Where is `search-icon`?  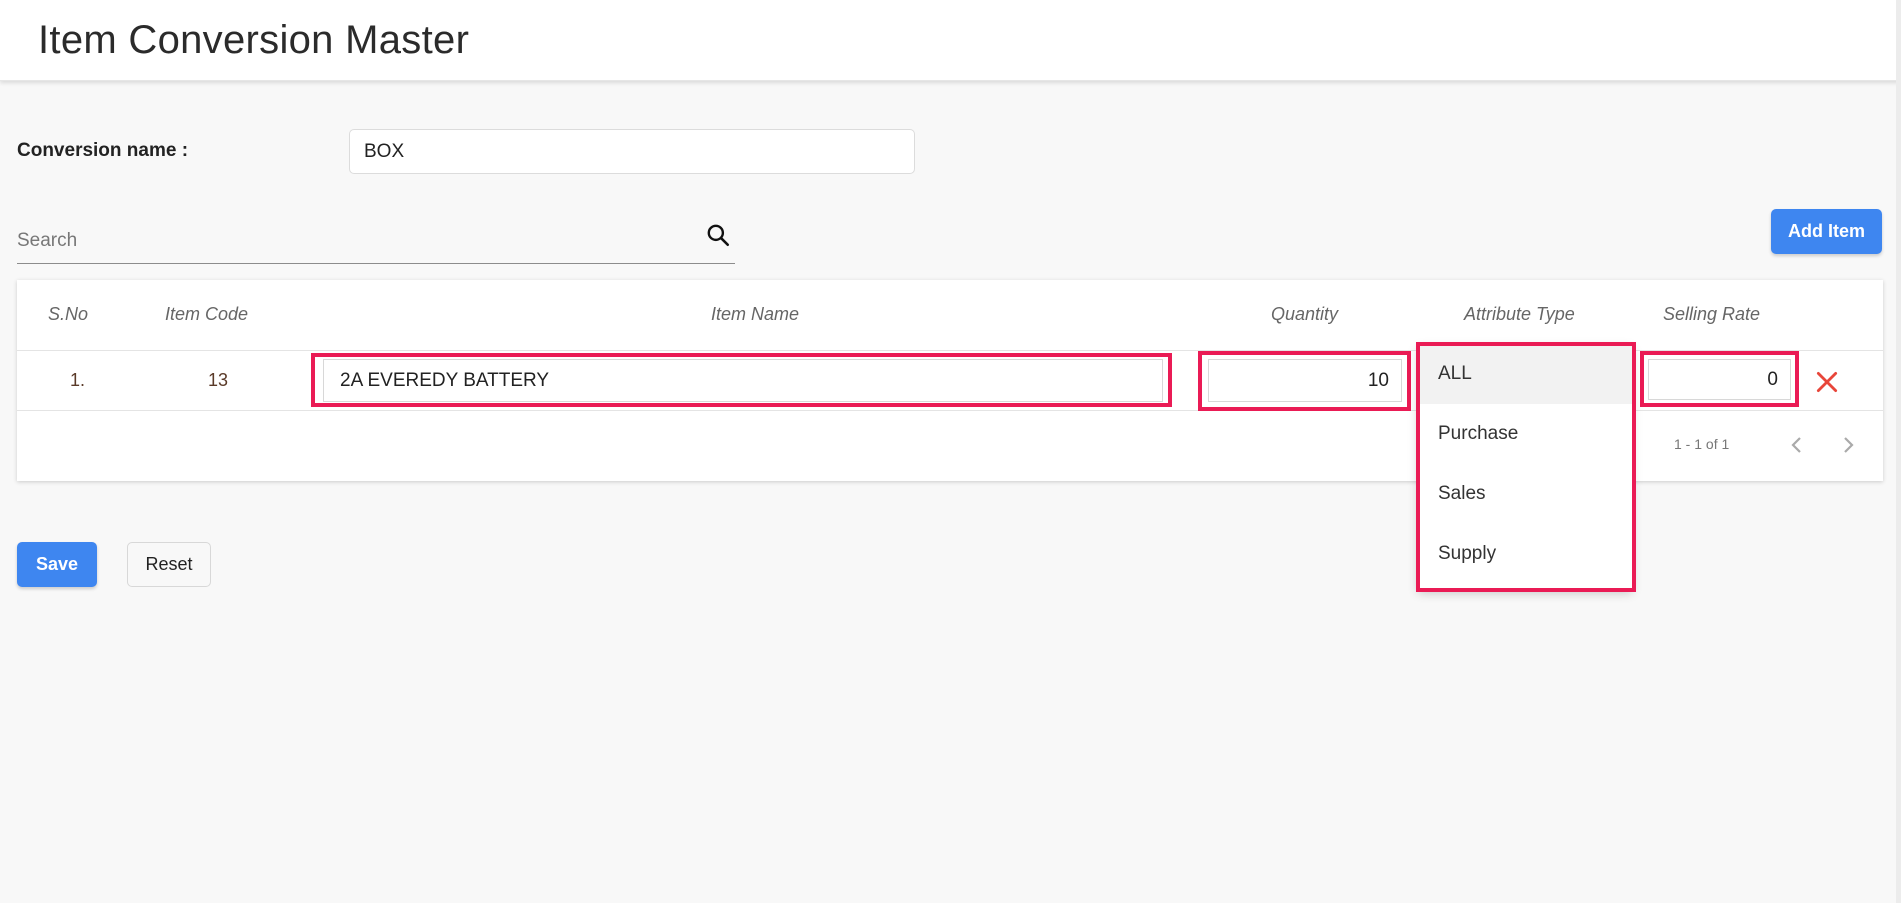 search-icon is located at coordinates (718, 235).